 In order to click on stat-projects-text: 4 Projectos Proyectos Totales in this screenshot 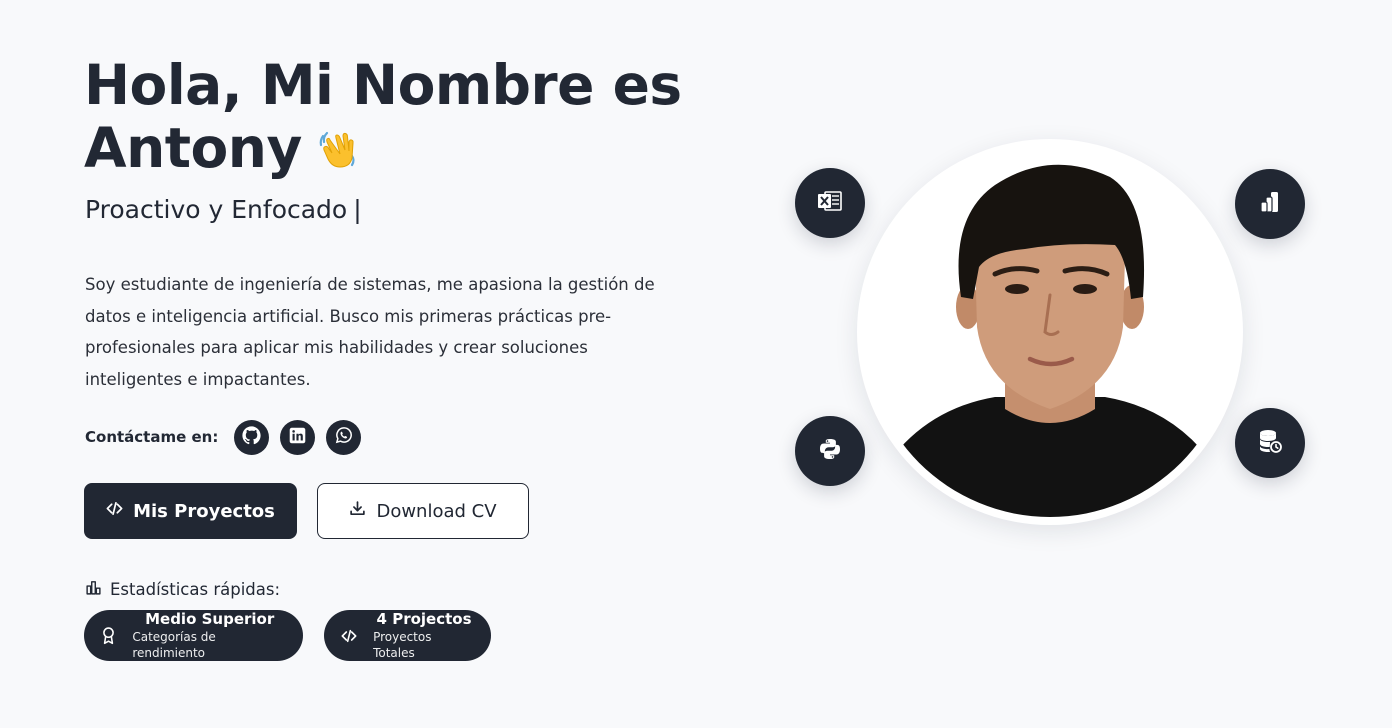, I will do `click(432, 635)`.